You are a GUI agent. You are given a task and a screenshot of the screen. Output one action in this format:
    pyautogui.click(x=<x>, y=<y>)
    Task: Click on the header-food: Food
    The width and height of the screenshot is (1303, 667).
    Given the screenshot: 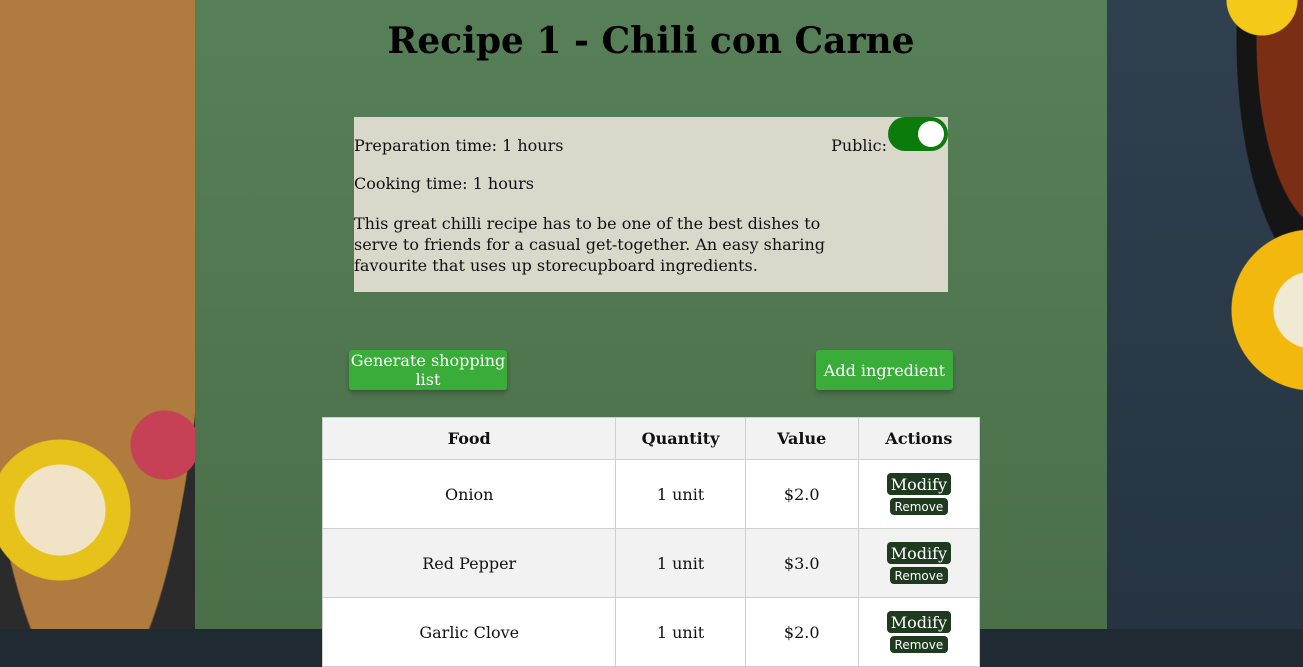 What is the action you would take?
    pyautogui.click(x=469, y=438)
    